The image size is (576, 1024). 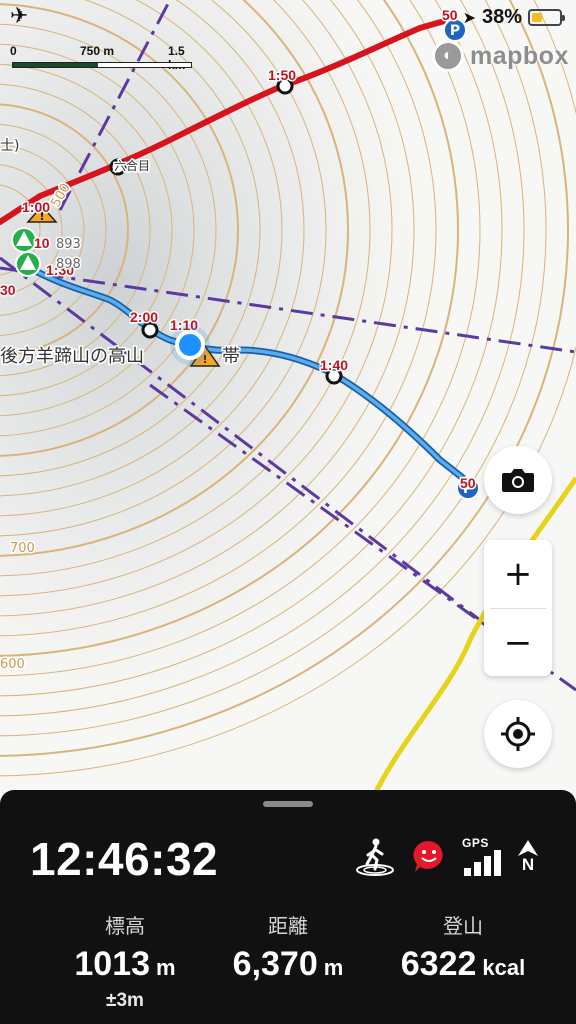 I want to click on mapbox-mark-icon: ◐, so click(x=448, y=56).